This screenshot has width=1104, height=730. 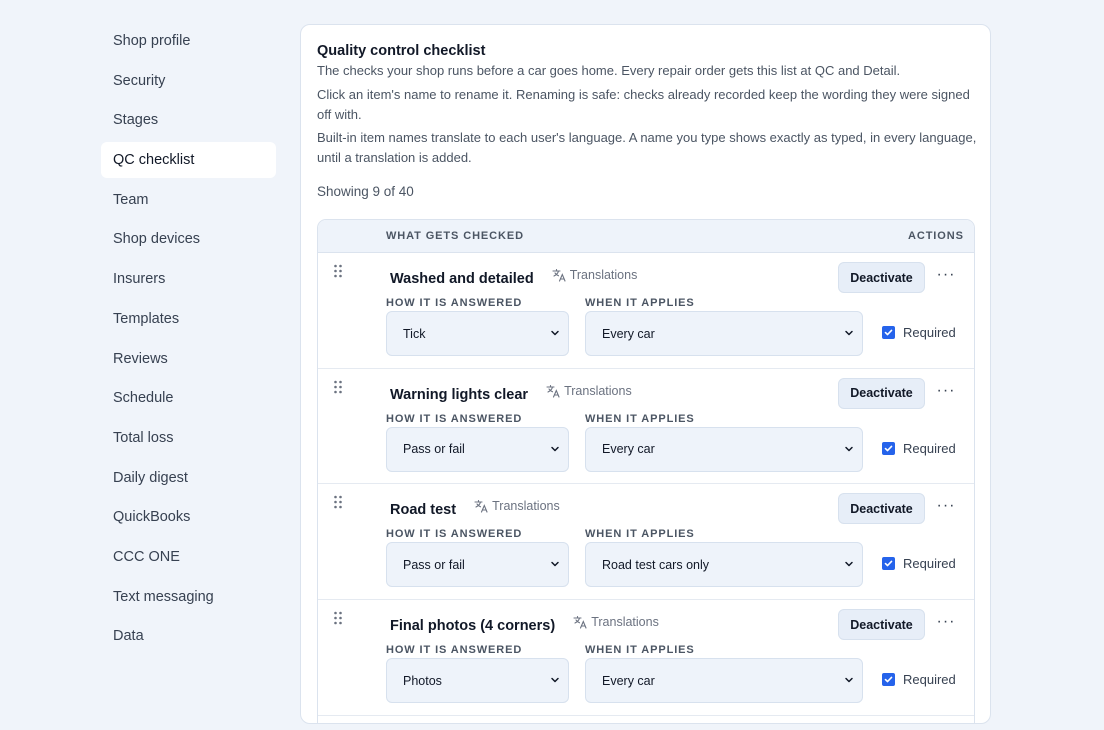 I want to click on answer-type-select: Photos, so click(x=477, y=681).